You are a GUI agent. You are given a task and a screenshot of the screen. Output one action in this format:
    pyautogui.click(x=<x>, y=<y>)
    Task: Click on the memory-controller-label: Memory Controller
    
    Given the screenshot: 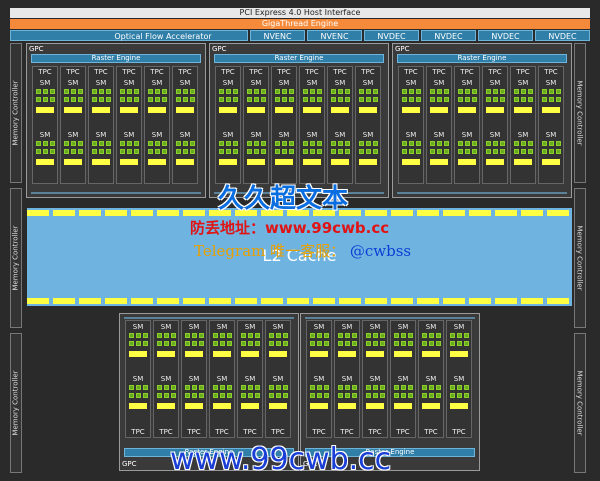 What is the action you would take?
    pyautogui.click(x=580, y=258)
    